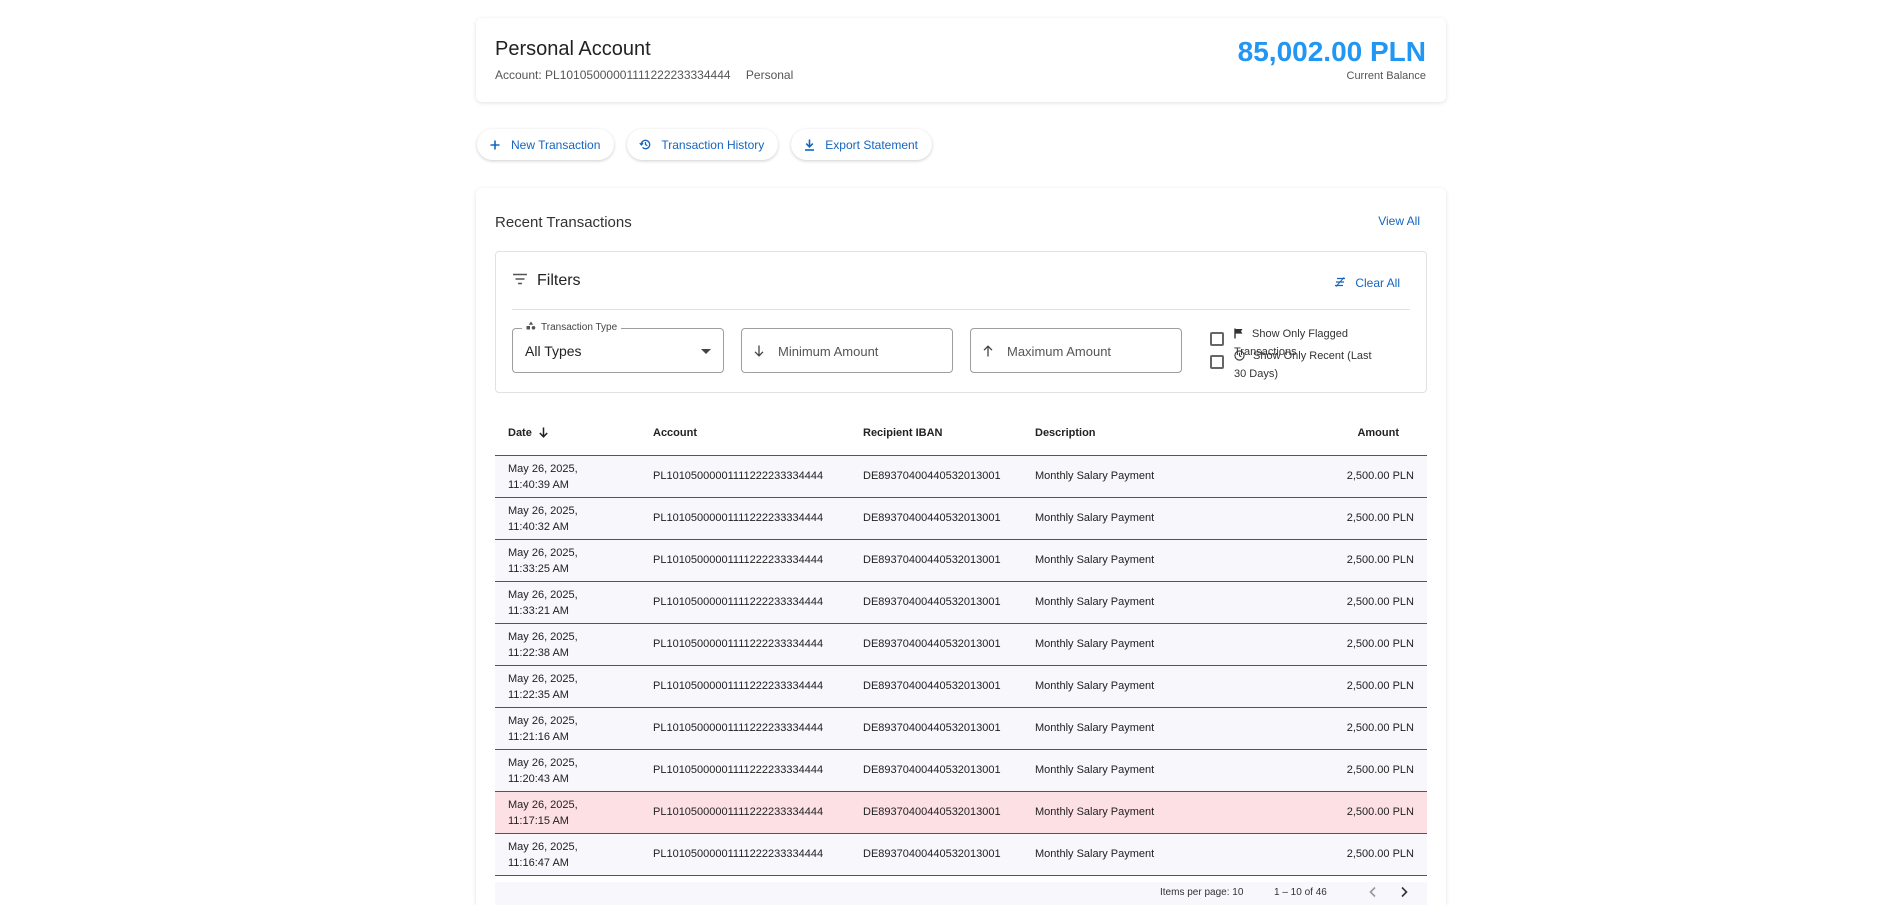  Describe the element at coordinates (828, 351) in the screenshot. I see `minimum-amount-placeholder: Minimum Amount` at that location.